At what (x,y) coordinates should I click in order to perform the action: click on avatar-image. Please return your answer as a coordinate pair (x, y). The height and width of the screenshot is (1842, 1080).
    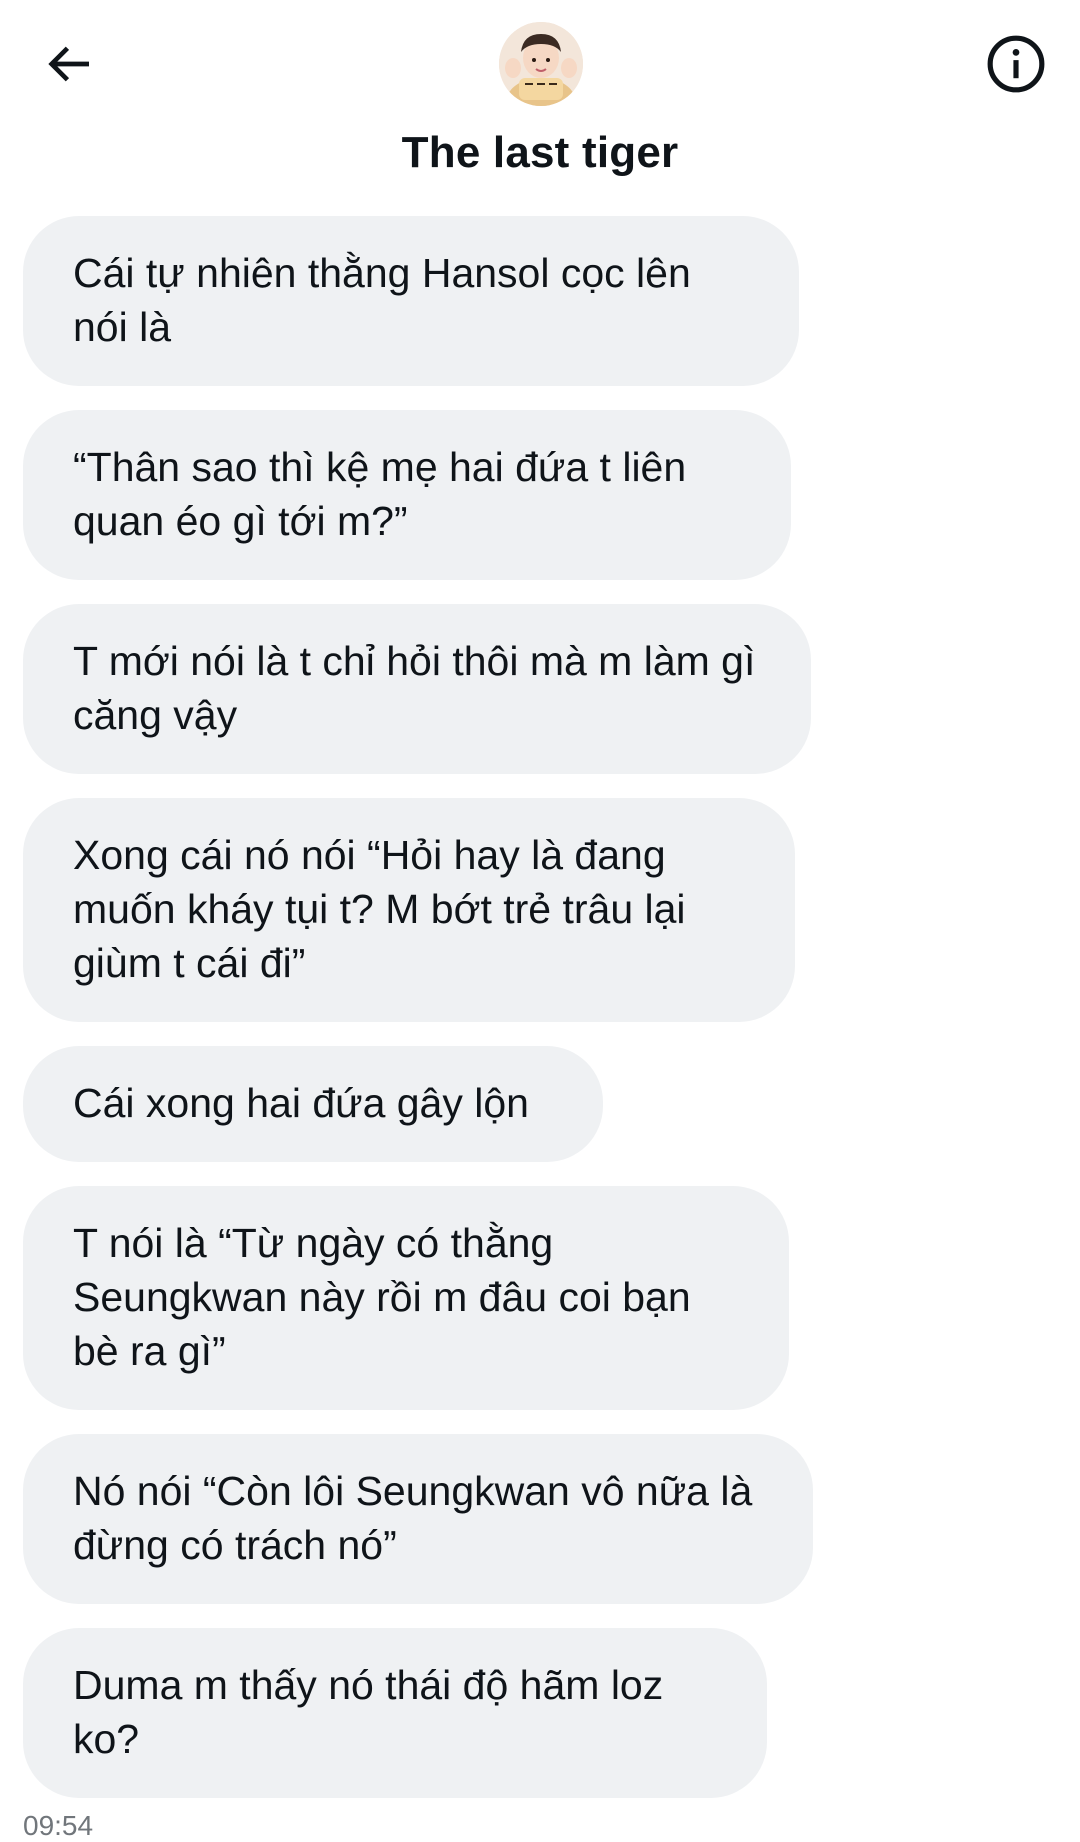
    Looking at the image, I should click on (541, 64).